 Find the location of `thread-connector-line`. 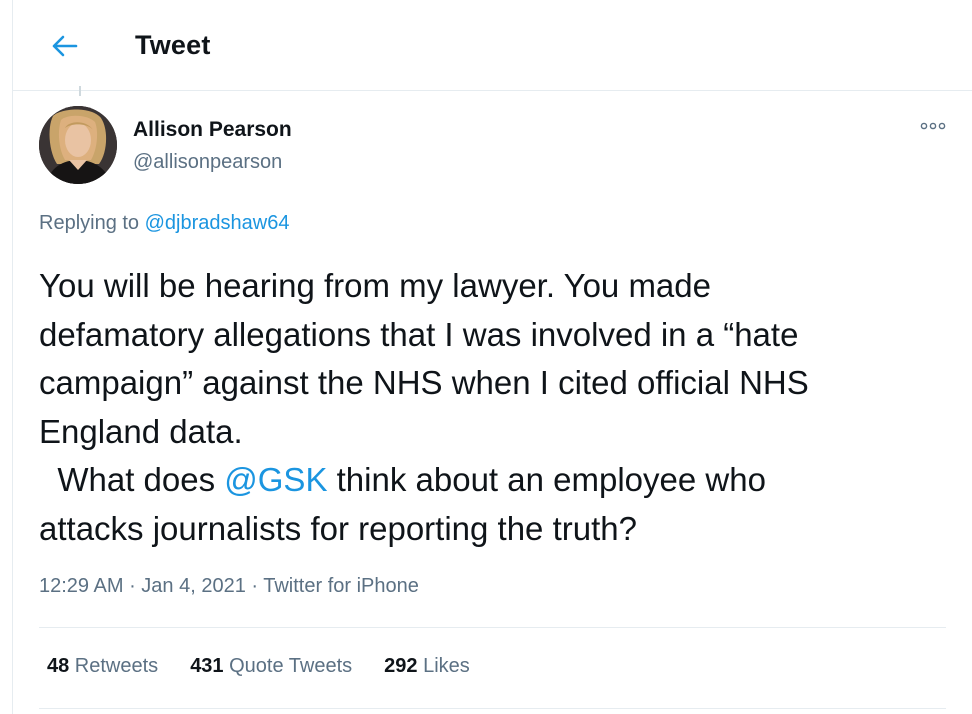

thread-connector-line is located at coordinates (80, 91).